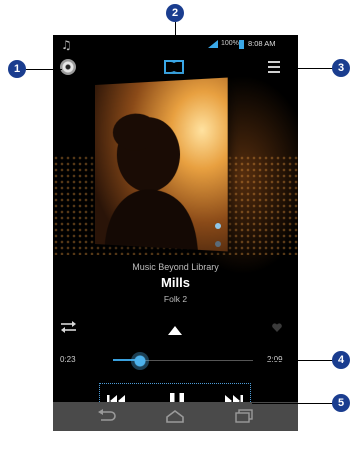  What do you see at coordinates (68, 359) in the screenshot?
I see `elapsed-time: 0:23` at bounding box center [68, 359].